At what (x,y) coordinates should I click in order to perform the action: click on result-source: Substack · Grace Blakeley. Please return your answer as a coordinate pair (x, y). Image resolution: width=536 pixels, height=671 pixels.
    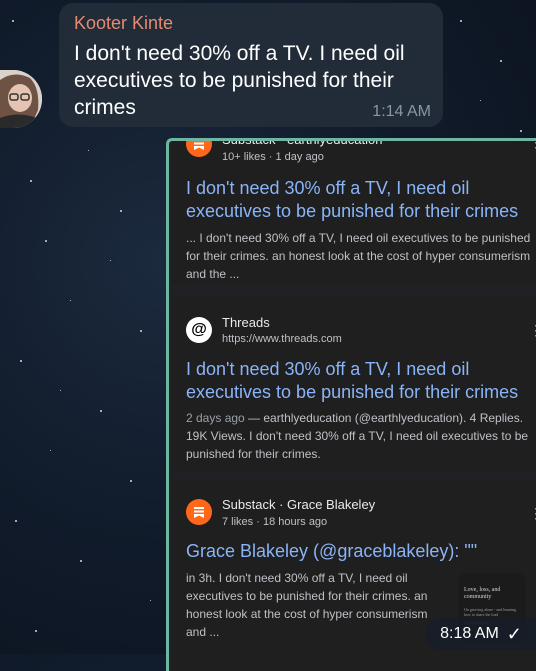
    Looking at the image, I should click on (299, 504).